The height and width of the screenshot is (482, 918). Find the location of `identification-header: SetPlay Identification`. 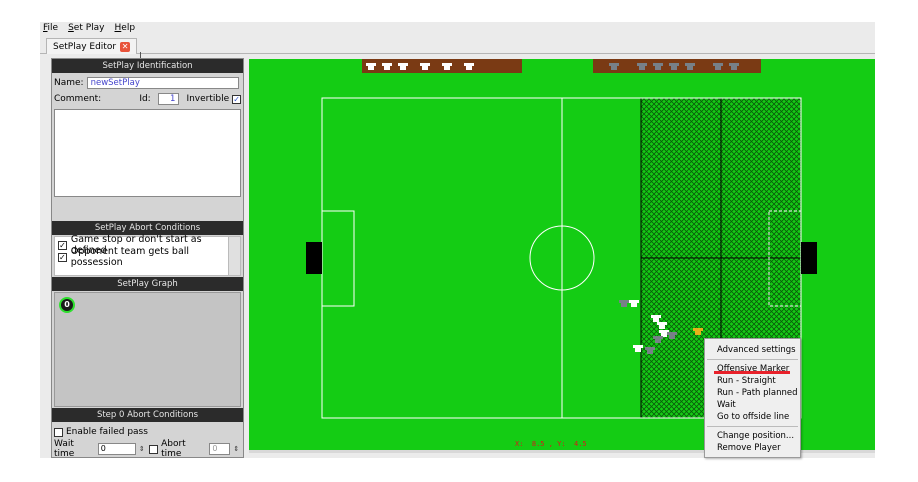

identification-header: SetPlay Identification is located at coordinates (147, 66).